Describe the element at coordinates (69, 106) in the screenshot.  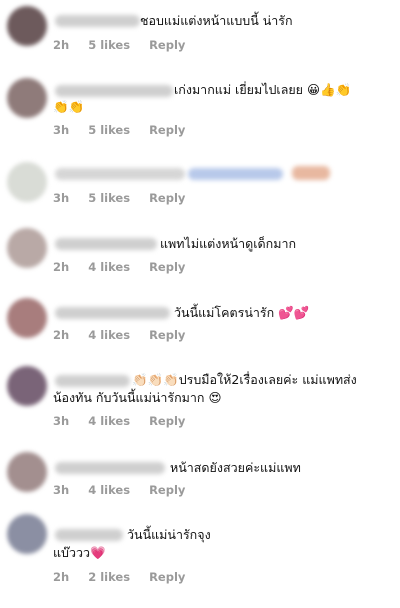
I see `comment-text-continued: 👏👏` at that location.